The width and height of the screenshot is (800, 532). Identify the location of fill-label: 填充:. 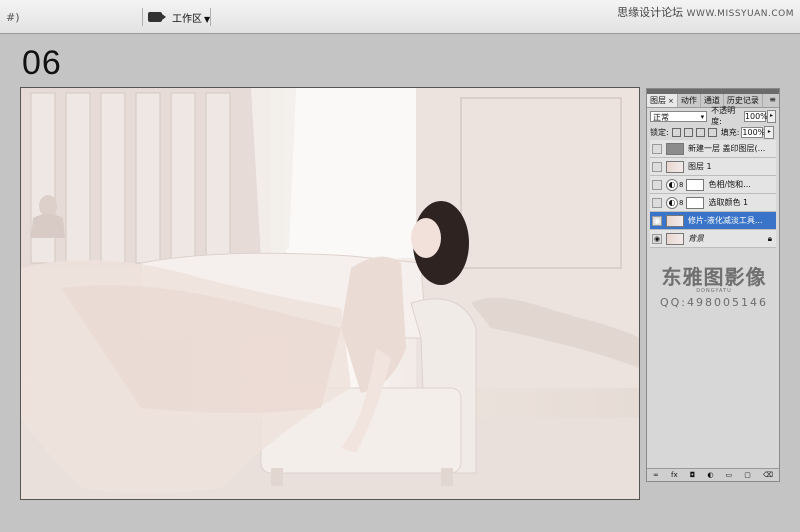
(730, 132).